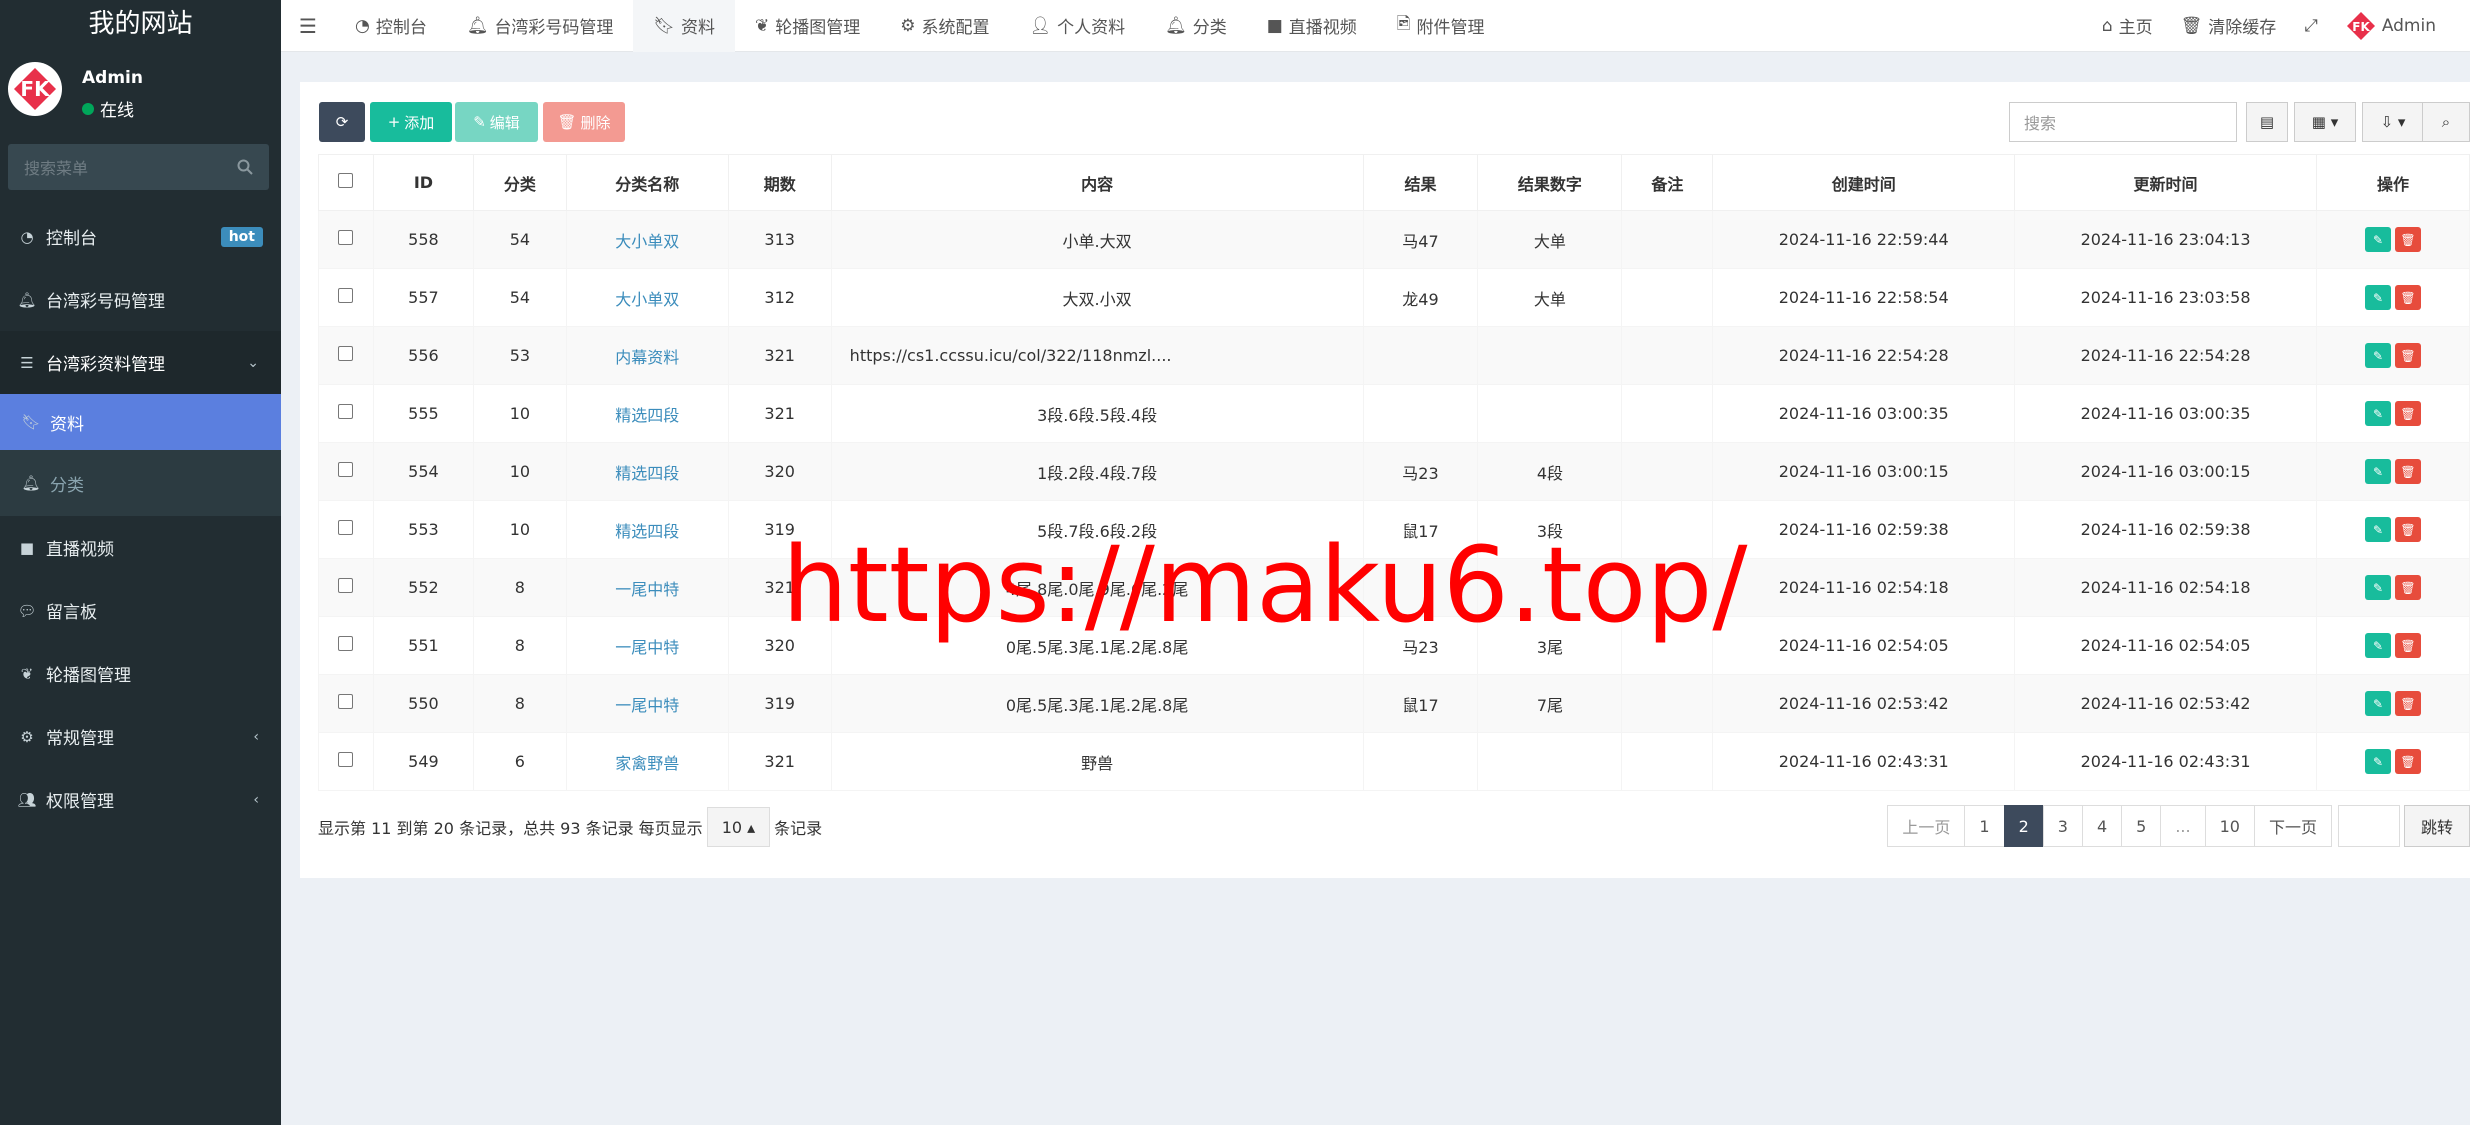  Describe the element at coordinates (779, 182) in the screenshot. I see `col-header: 期数` at that location.